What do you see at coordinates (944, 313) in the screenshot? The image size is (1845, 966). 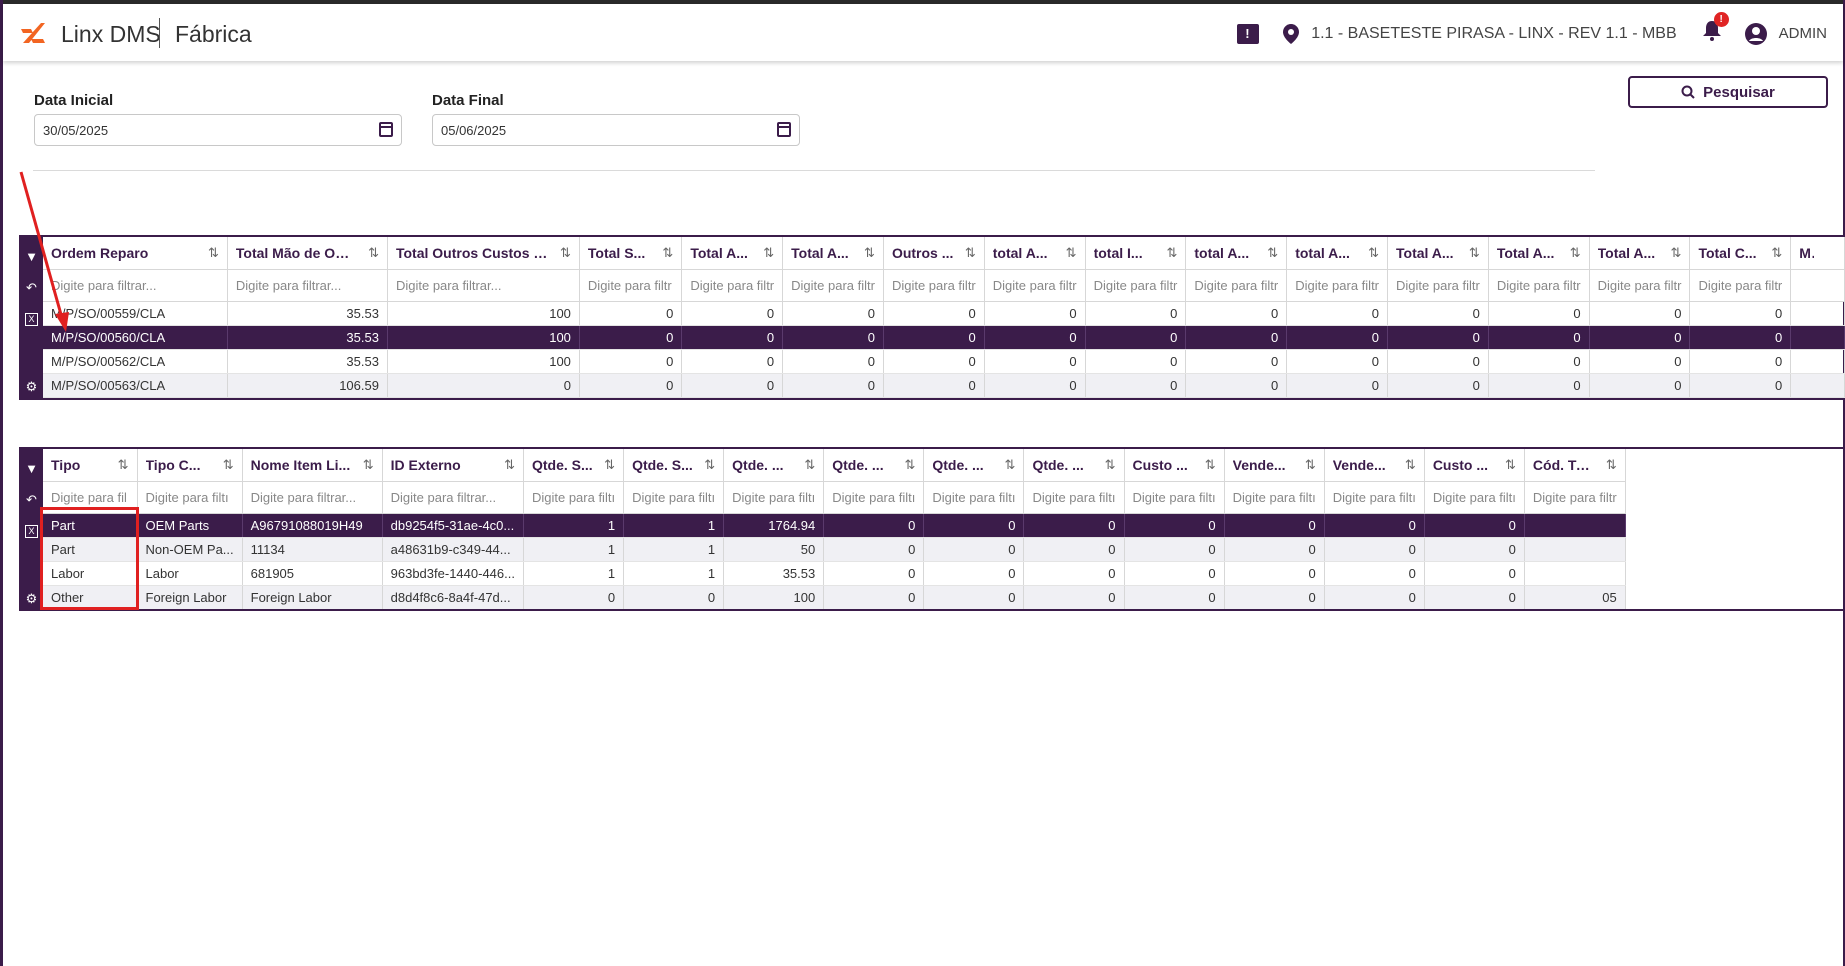 I see `table-row: M/P/SO/00559/CLA 35.53 100 0 0 0 0 0 0 0 0 0 0 0 0` at bounding box center [944, 313].